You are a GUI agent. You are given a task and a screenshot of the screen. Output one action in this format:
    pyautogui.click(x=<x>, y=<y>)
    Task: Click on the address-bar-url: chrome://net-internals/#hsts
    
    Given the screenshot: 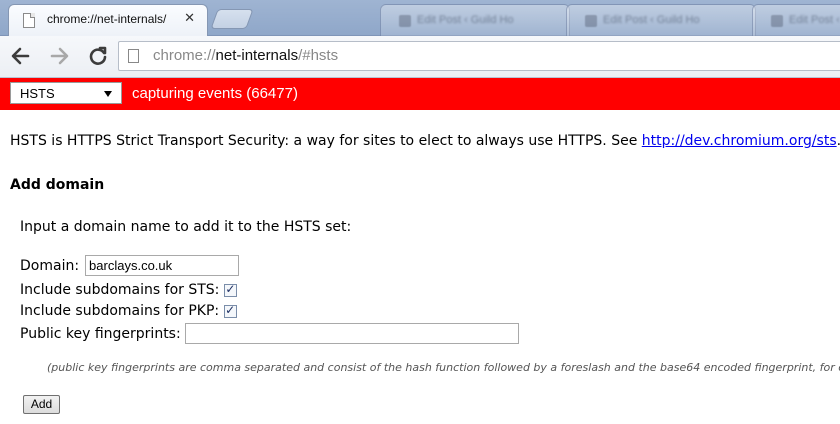 What is the action you would take?
    pyautogui.click(x=245, y=55)
    